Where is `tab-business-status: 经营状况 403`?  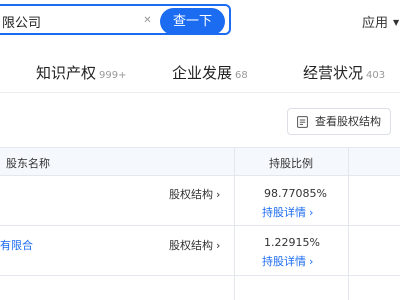 tab-business-status: 经营状况 403 is located at coordinates (344, 72).